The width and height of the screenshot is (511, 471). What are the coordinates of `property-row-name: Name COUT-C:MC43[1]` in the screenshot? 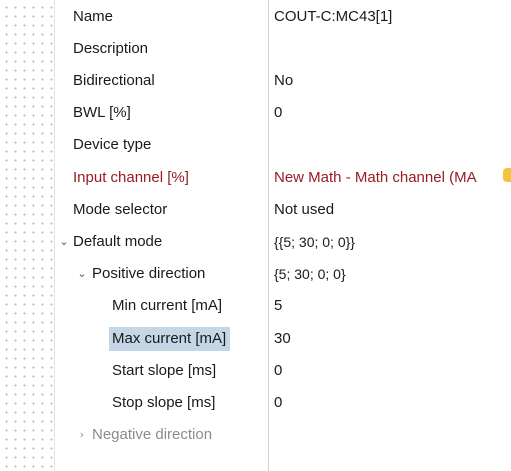 It's located at (282, 21).